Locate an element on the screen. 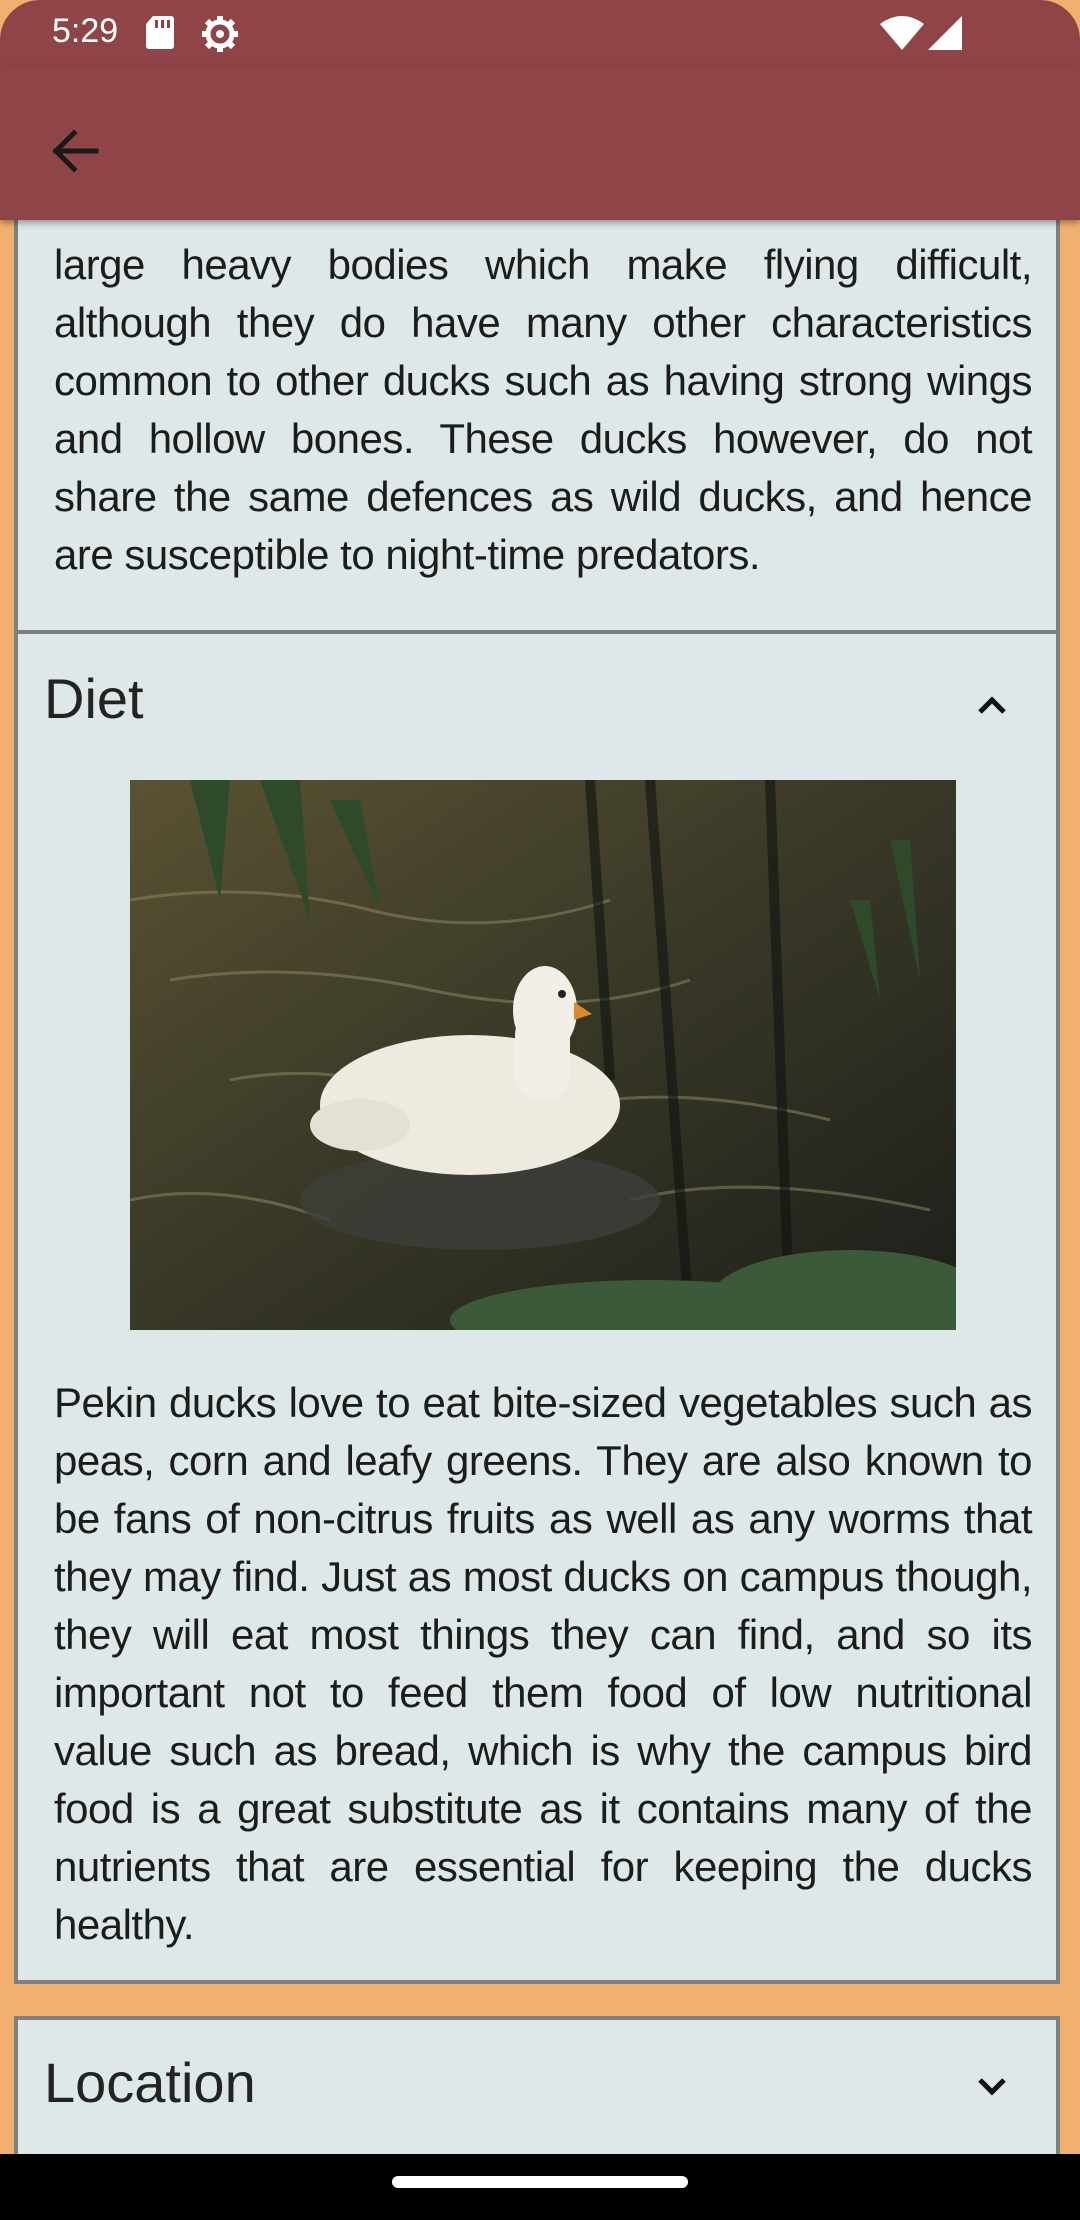 Image resolution: width=1080 pixels, height=2220 pixels. settings-gear-icon is located at coordinates (220, 34).